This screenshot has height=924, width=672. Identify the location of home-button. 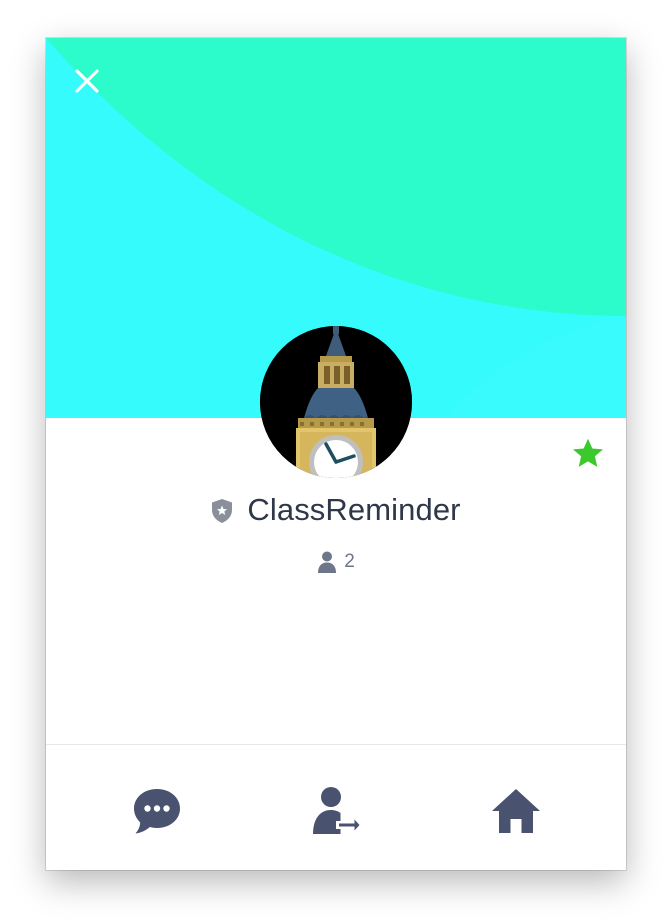
(516, 811).